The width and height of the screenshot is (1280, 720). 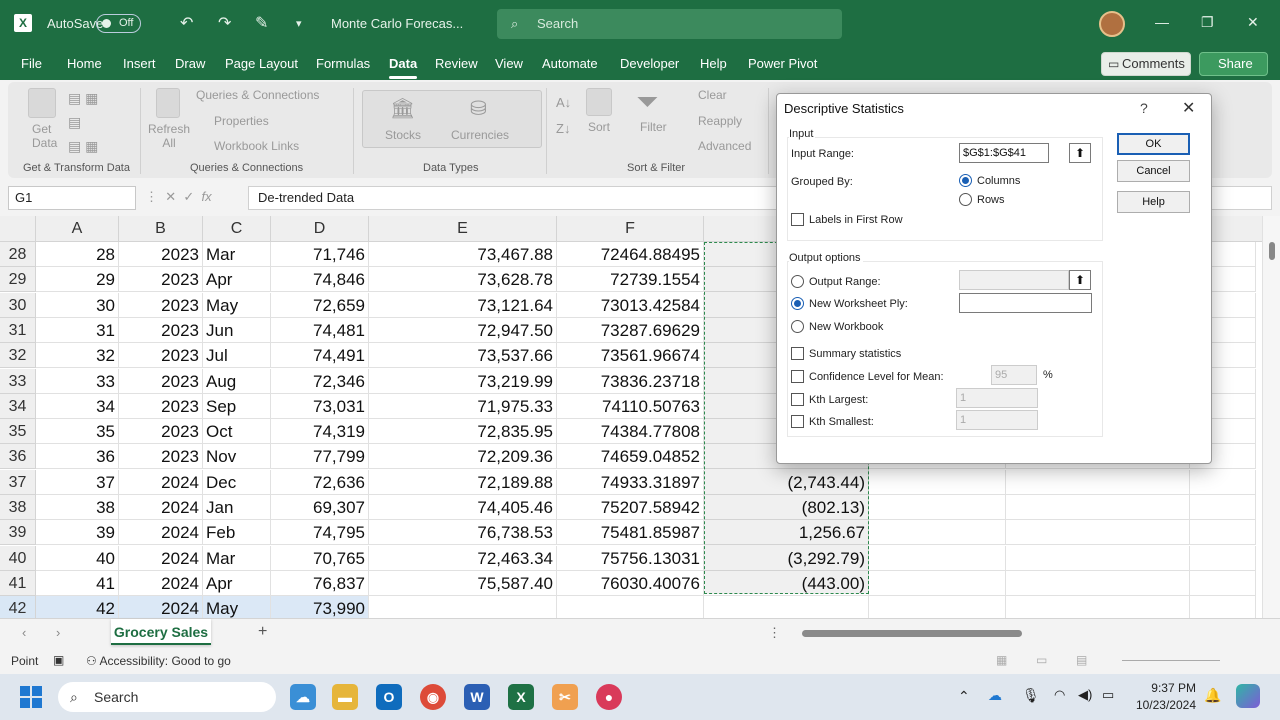 What do you see at coordinates (186, 23) in the screenshot?
I see `undo-icon: ↶` at bounding box center [186, 23].